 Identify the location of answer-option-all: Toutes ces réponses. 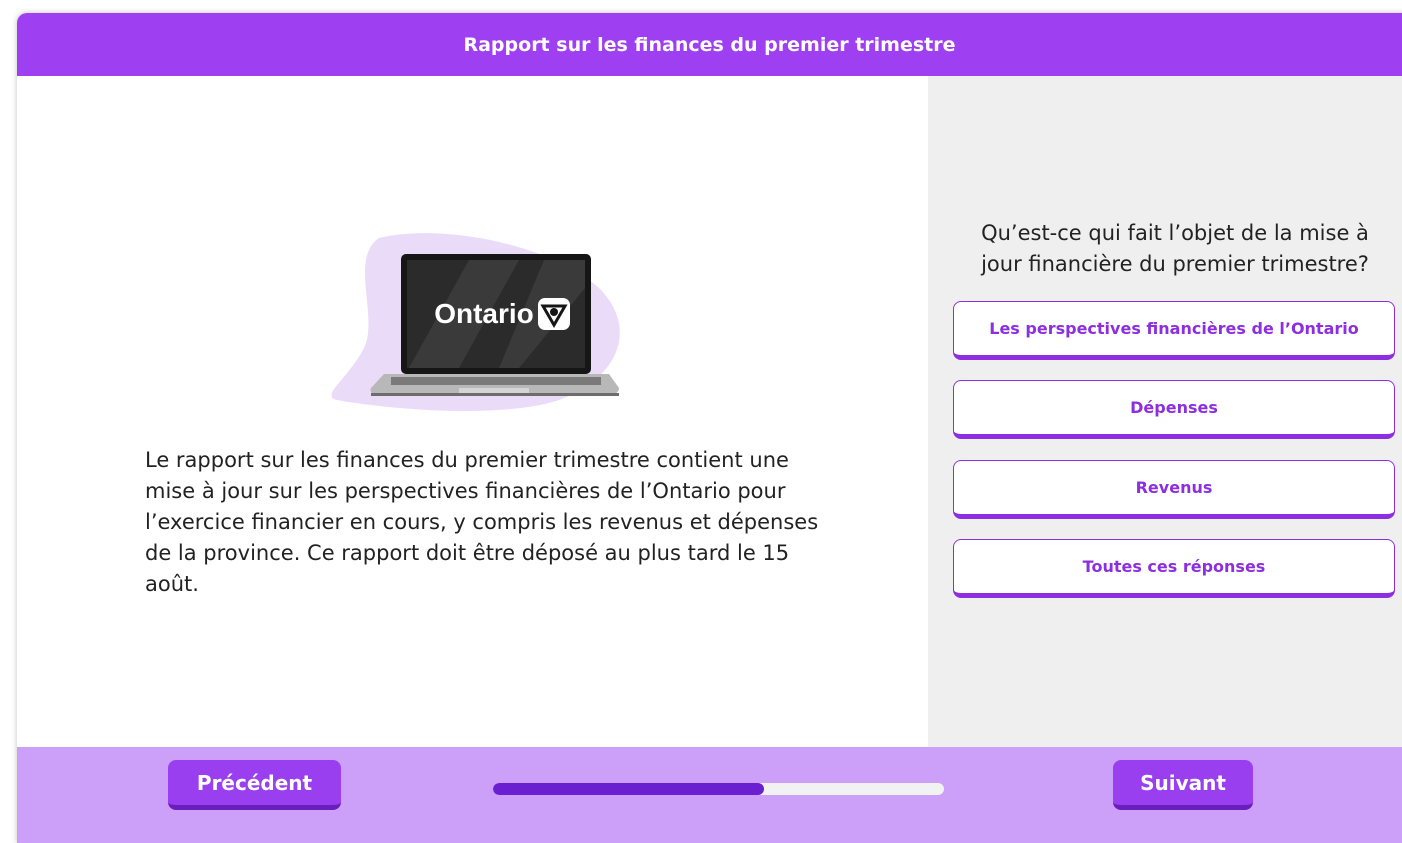
(1174, 568).